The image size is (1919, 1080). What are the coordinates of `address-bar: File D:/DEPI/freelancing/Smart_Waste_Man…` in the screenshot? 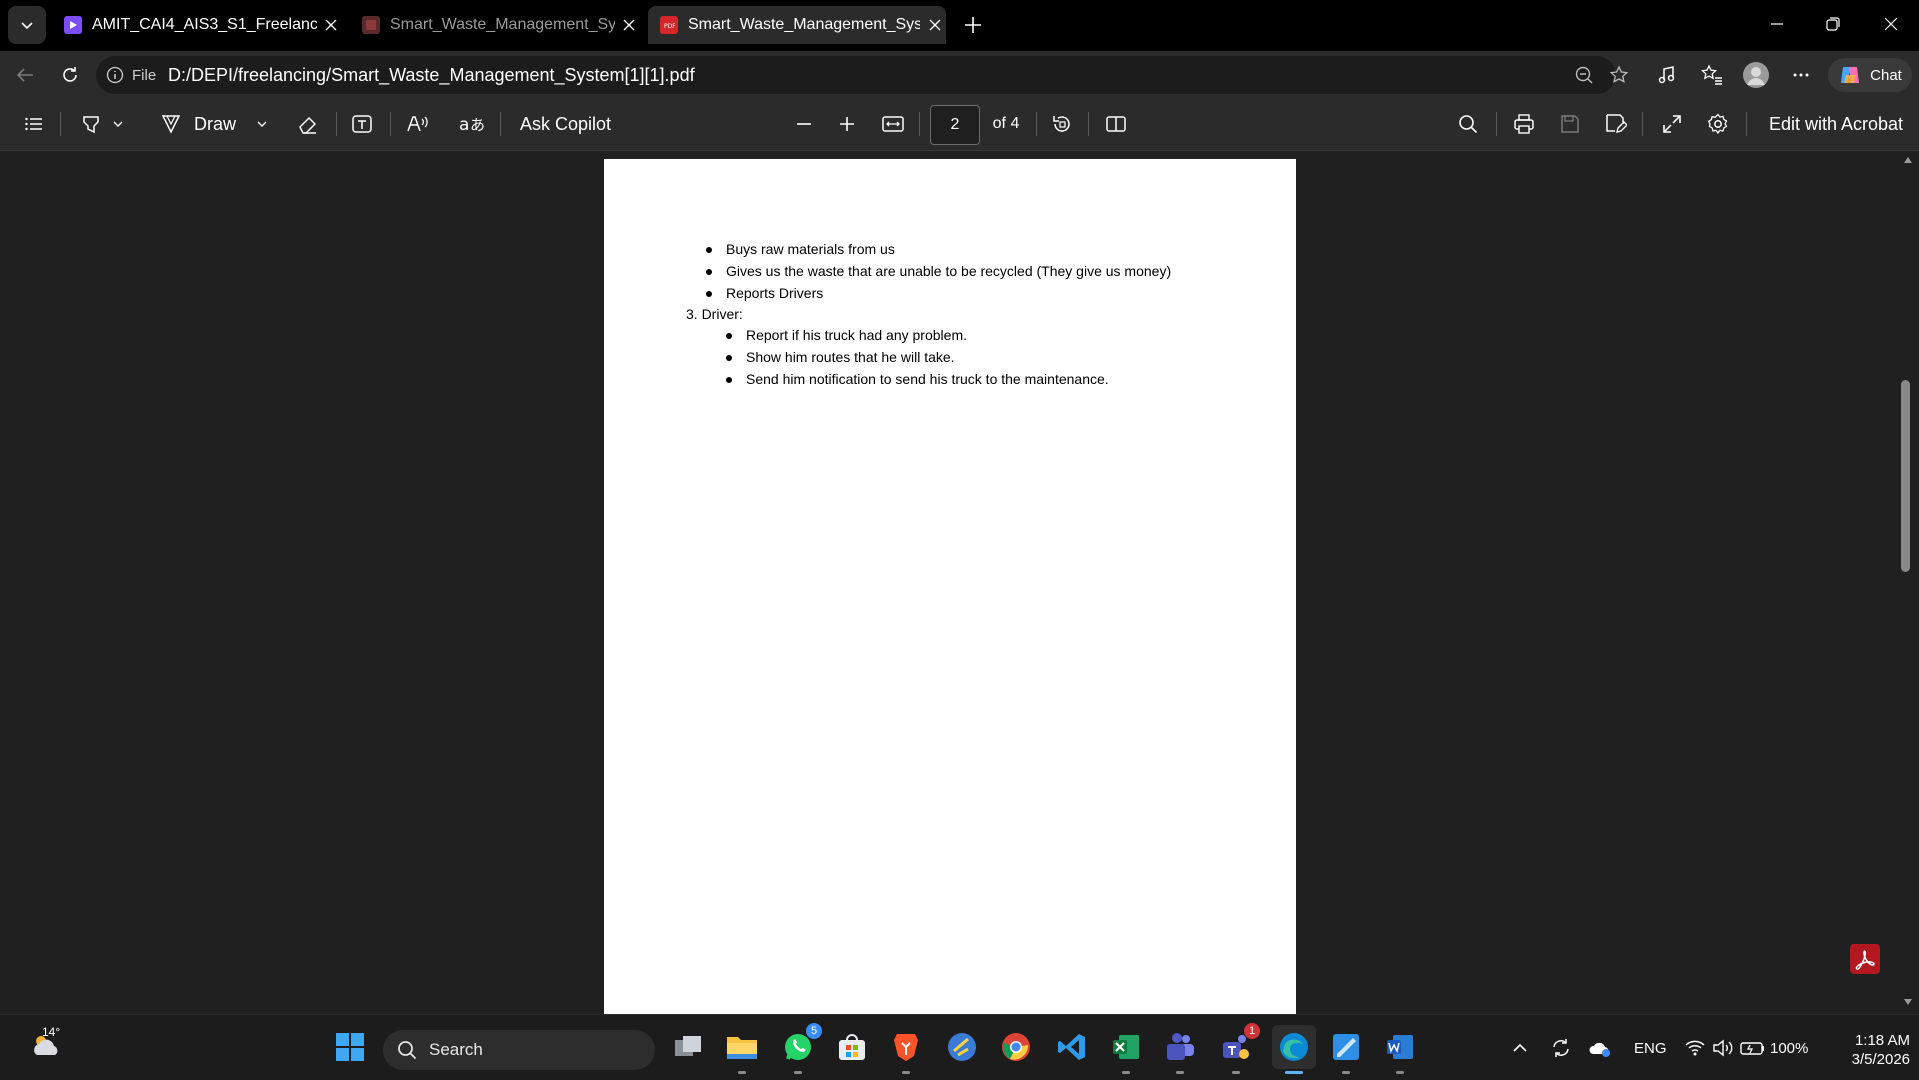 It's located at (862, 75).